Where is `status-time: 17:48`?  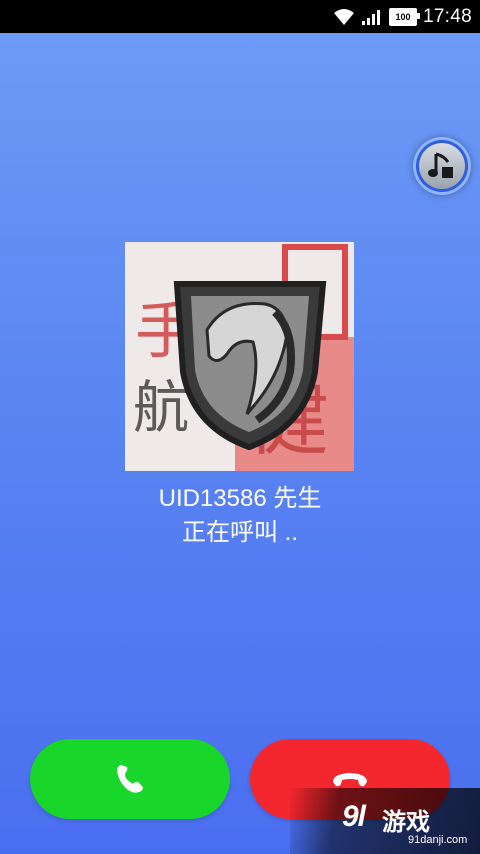 status-time: 17:48 is located at coordinates (447, 16).